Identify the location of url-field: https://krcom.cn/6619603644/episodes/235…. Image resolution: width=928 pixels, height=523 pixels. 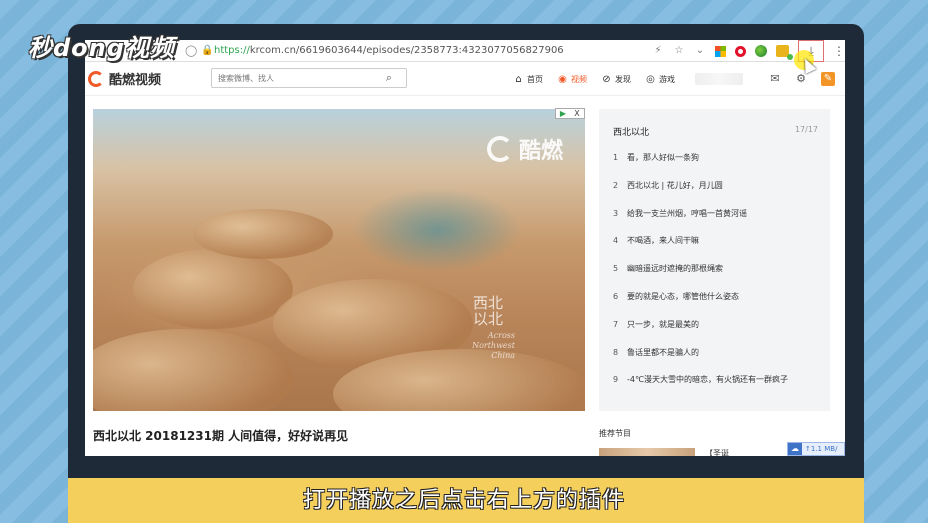
(389, 50).